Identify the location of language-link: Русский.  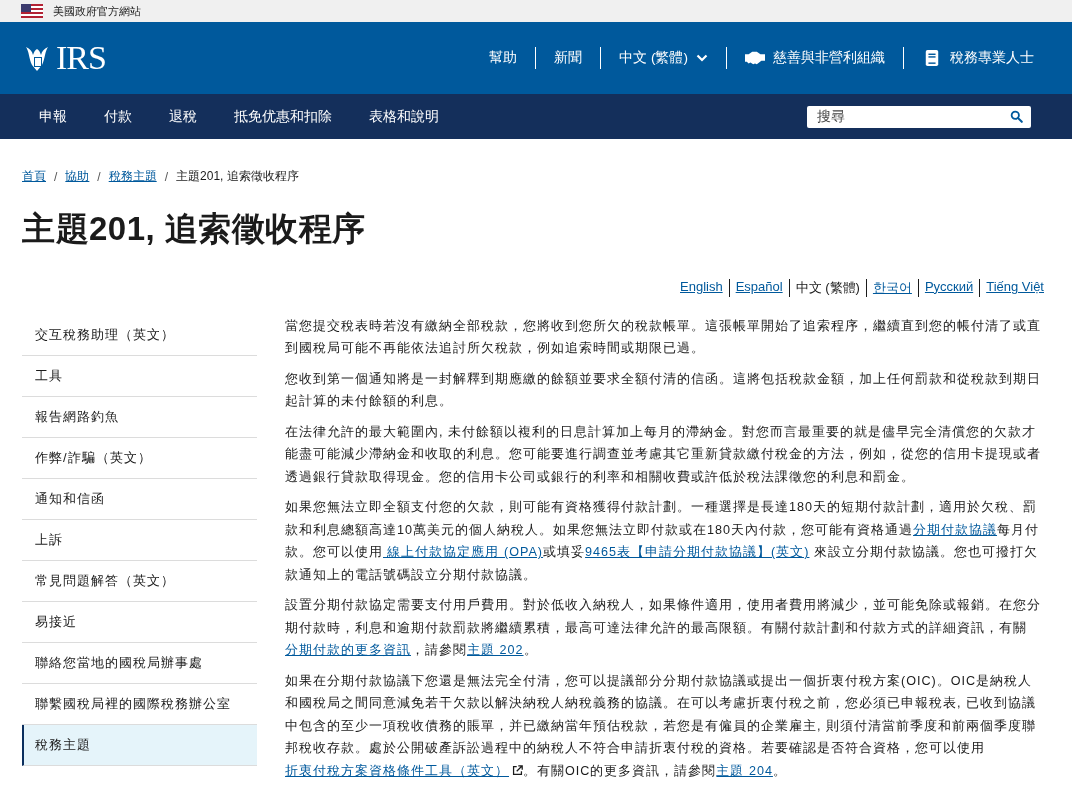
(948, 287).